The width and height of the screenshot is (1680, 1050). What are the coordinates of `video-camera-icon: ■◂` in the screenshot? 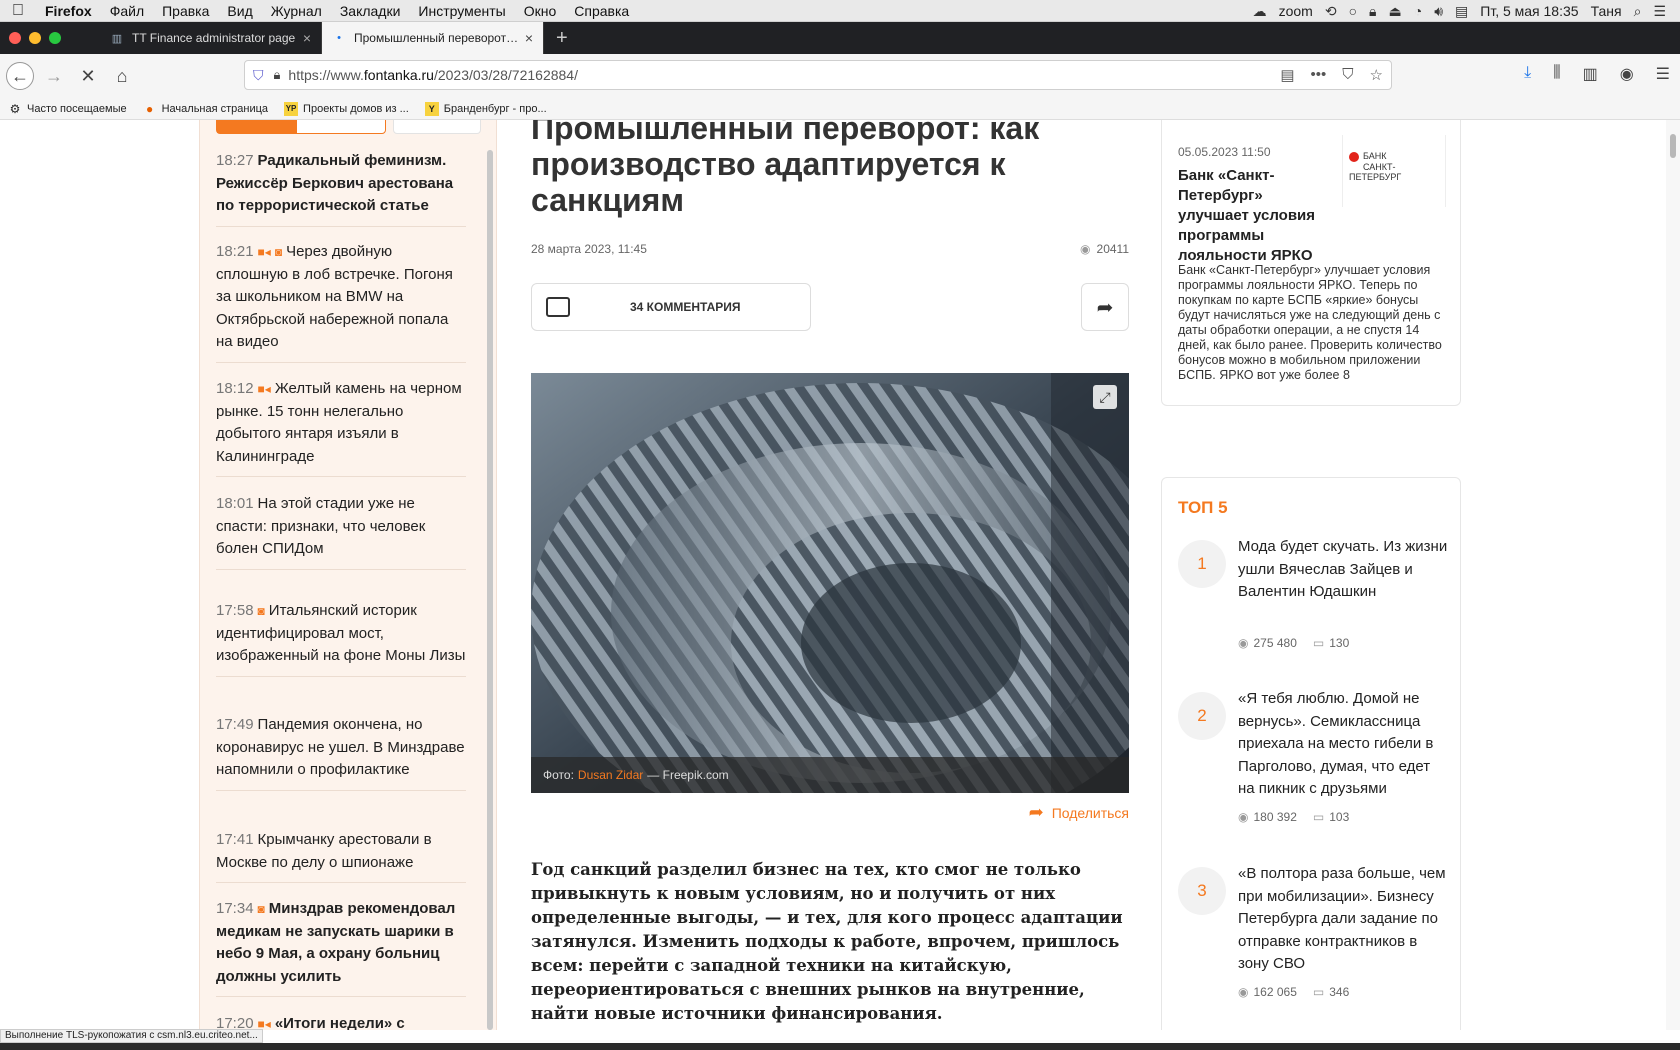 It's located at (264, 1023).